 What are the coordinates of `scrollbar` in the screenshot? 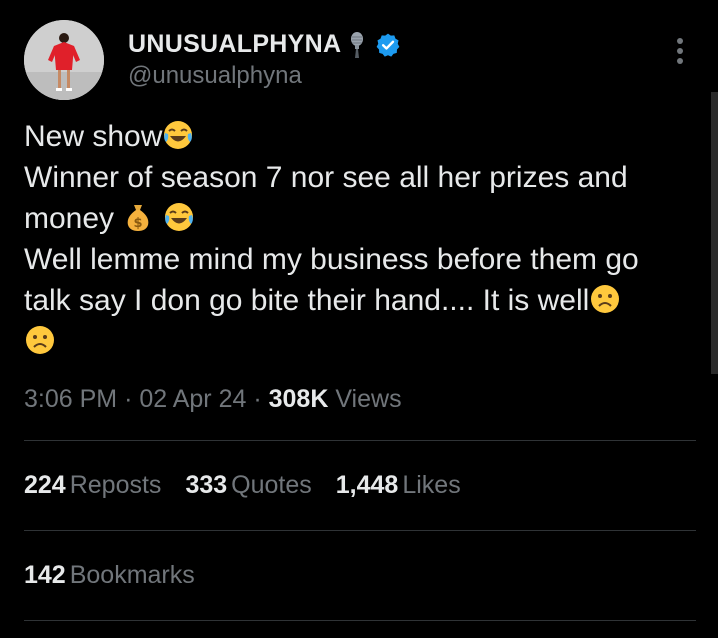 It's located at (714, 233).